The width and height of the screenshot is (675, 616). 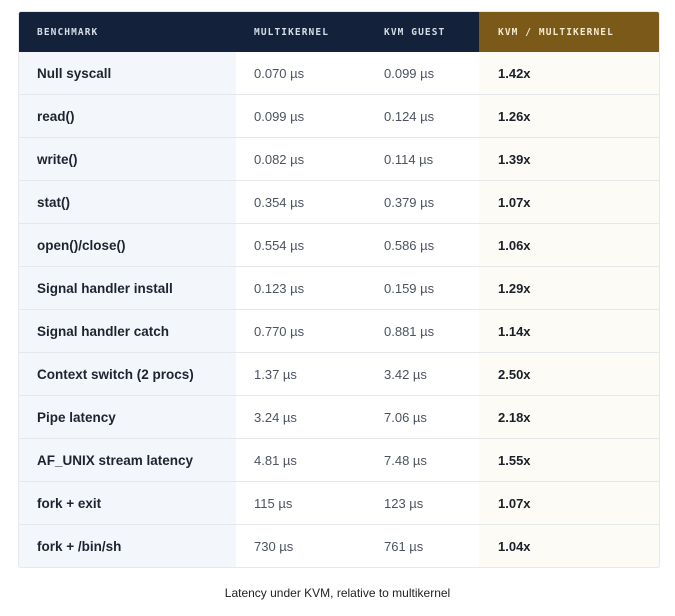 What do you see at coordinates (301, 288) in the screenshot?
I see `cell-multikernel: 0.123 µs` at bounding box center [301, 288].